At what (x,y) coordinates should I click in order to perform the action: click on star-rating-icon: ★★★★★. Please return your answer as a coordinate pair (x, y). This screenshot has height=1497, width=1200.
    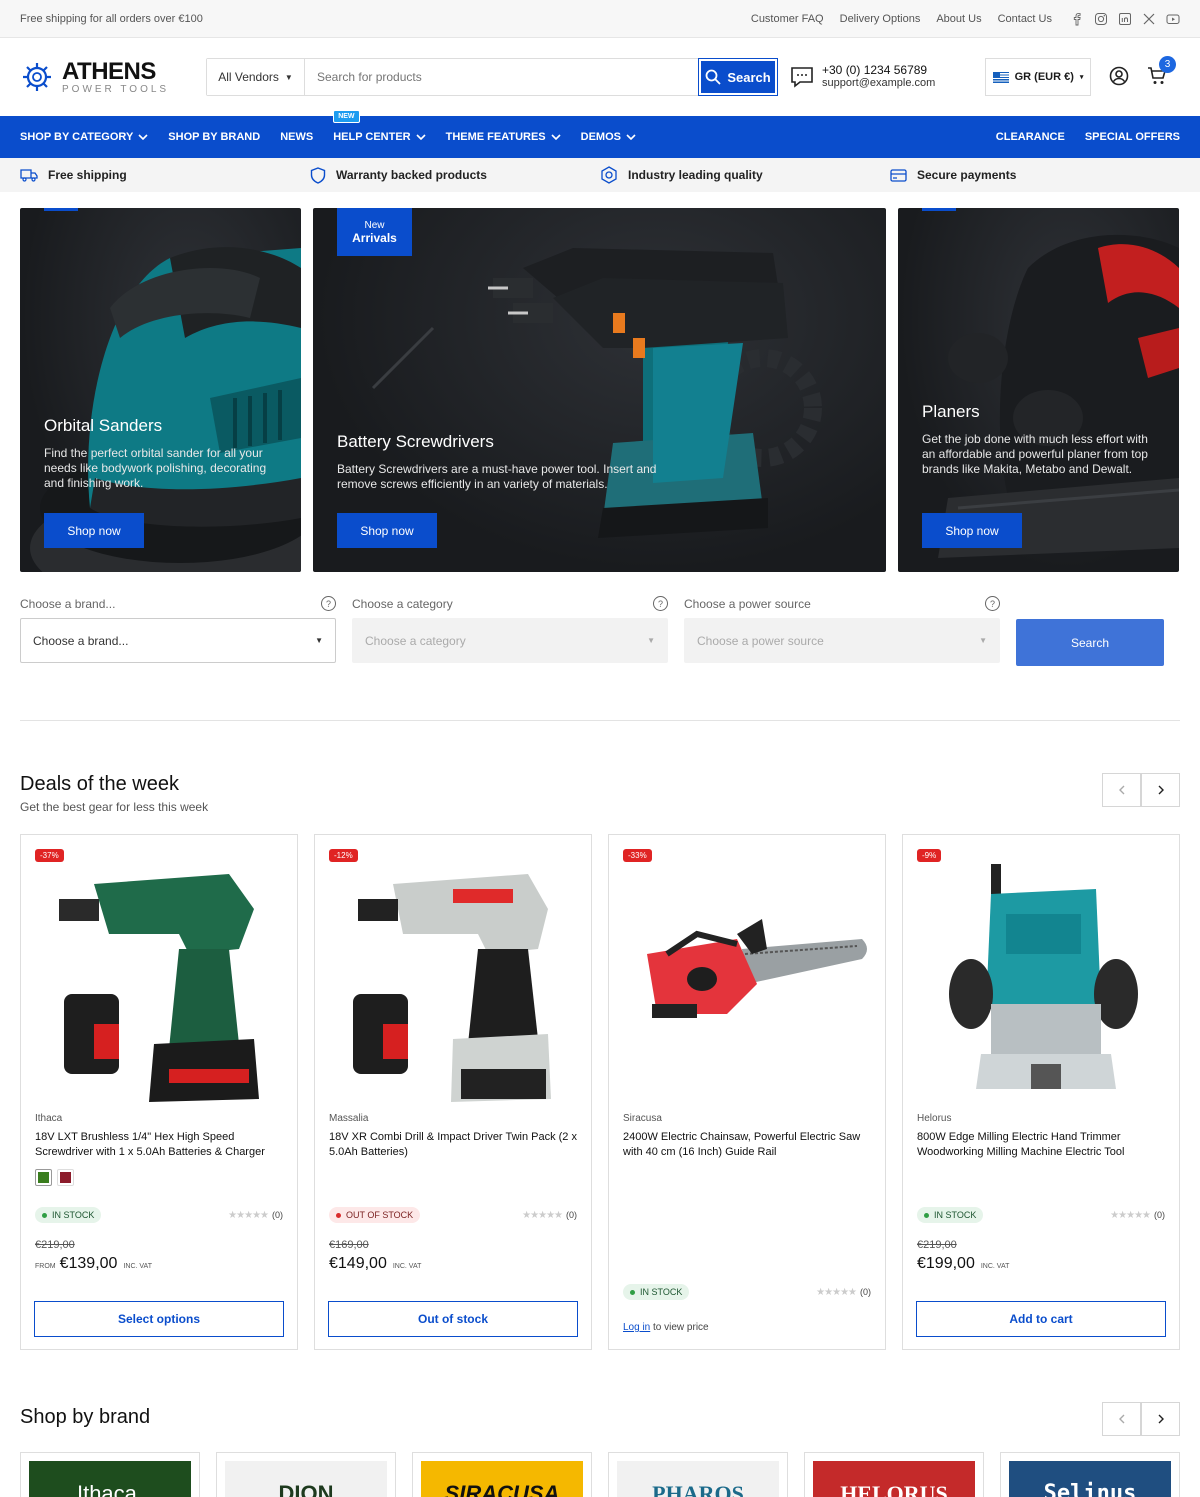
    Looking at the image, I should click on (836, 1292).